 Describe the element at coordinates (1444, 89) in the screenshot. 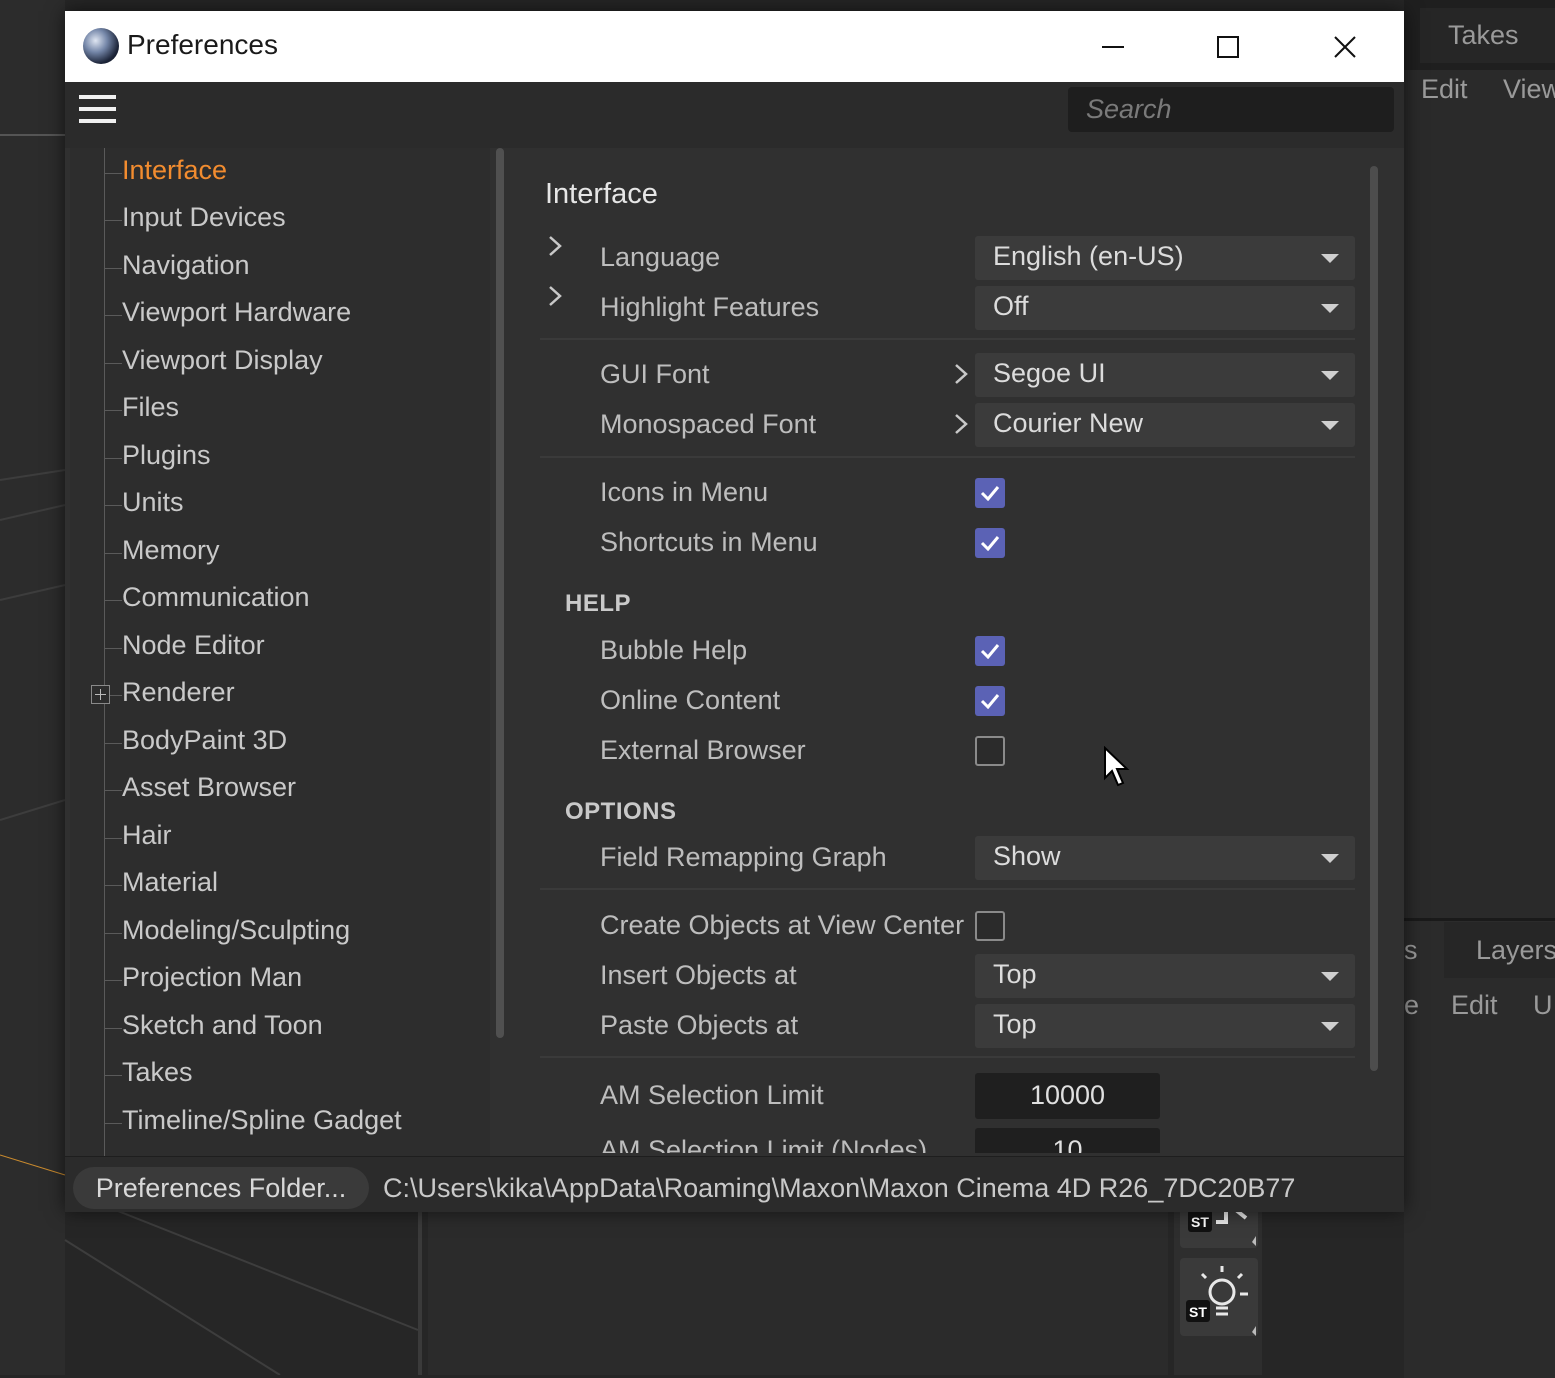

I see `menu-edit: Edit` at that location.